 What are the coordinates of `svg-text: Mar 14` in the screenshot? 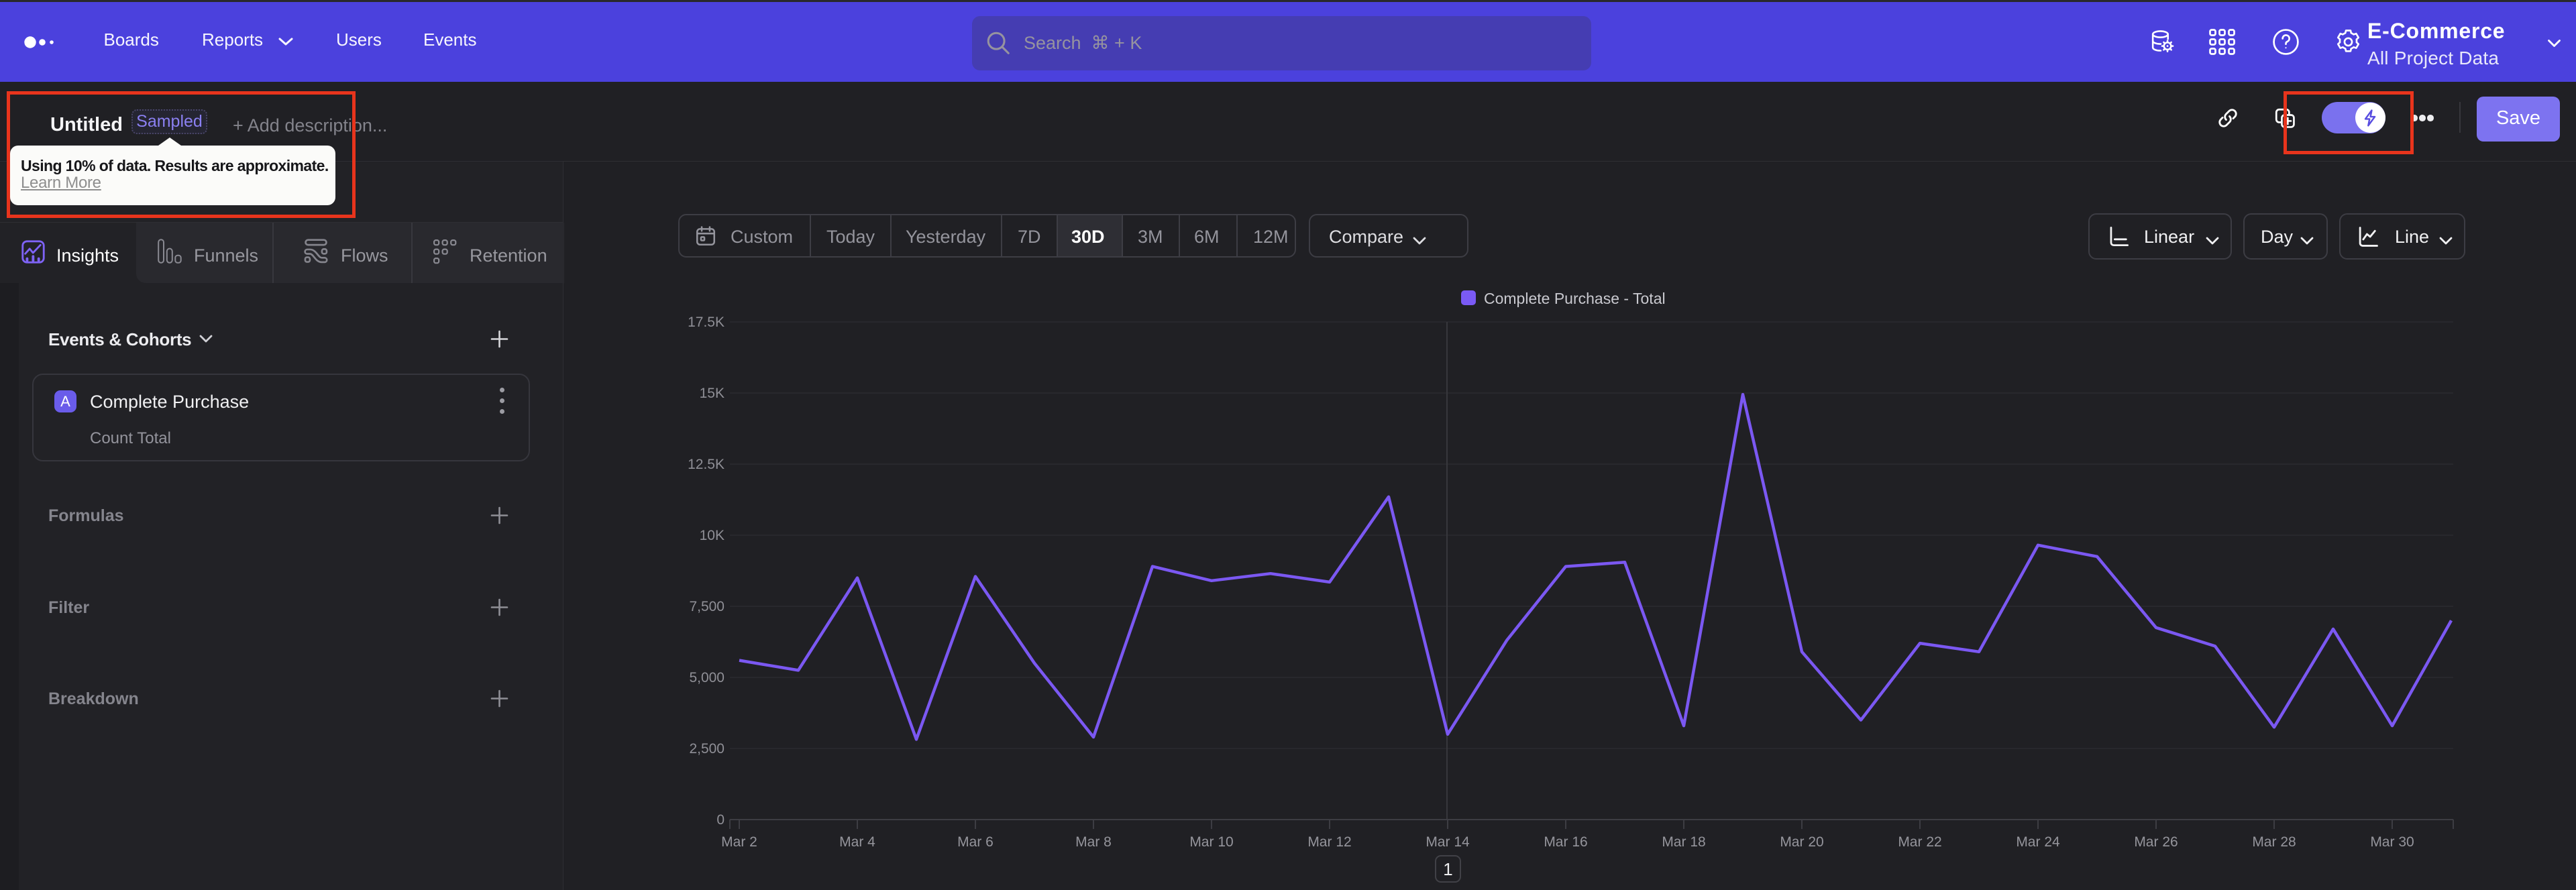 It's located at (1448, 842).